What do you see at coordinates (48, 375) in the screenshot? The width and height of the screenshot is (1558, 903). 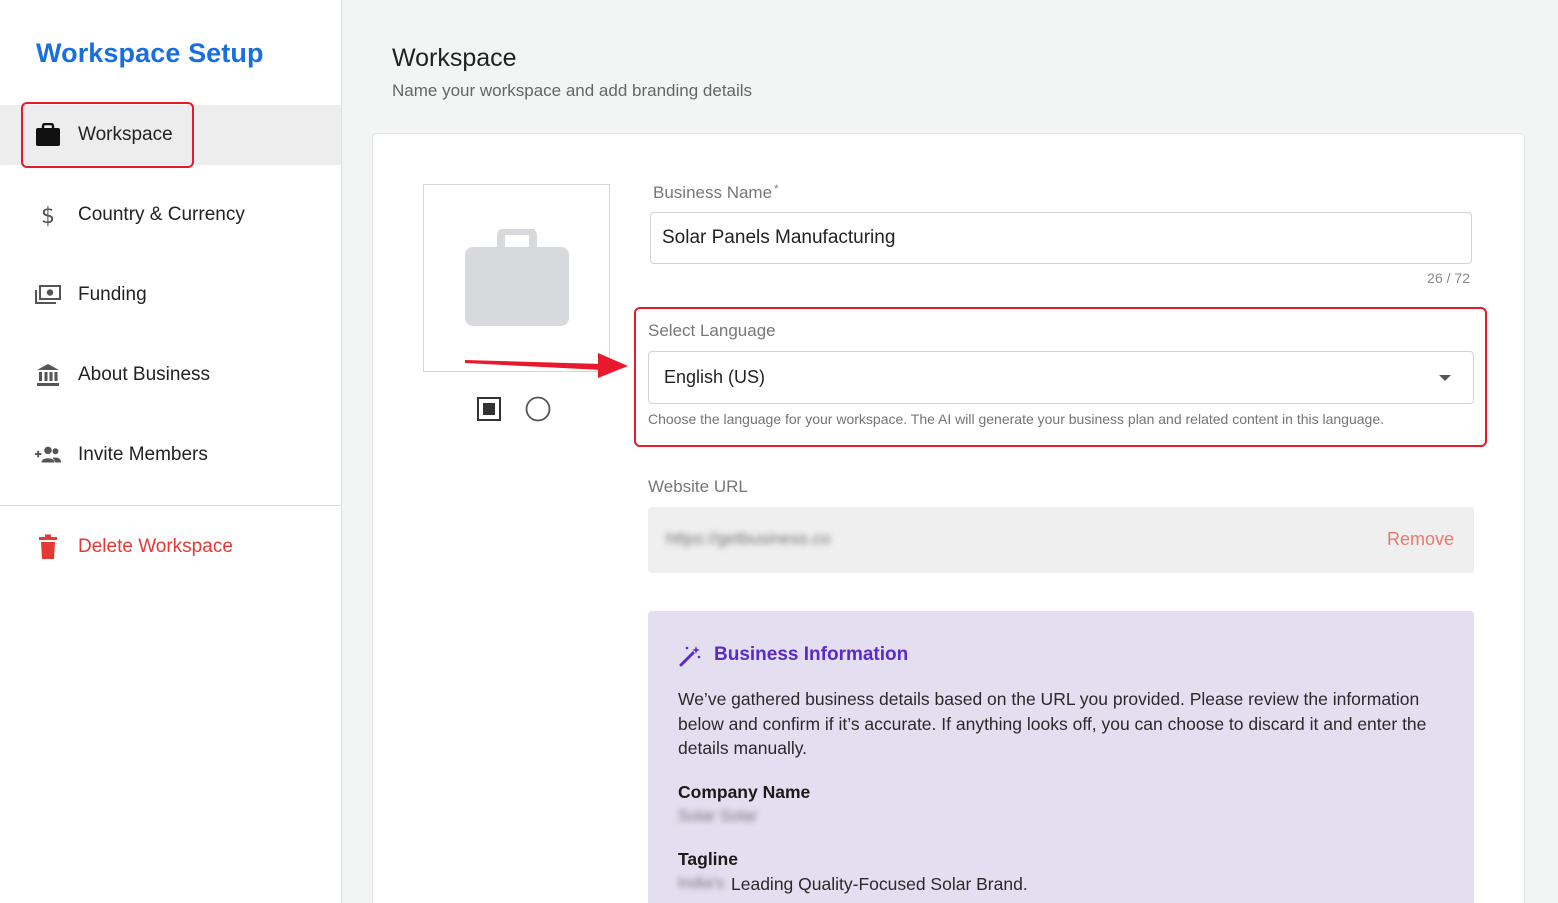 I see `bank-icon` at bounding box center [48, 375].